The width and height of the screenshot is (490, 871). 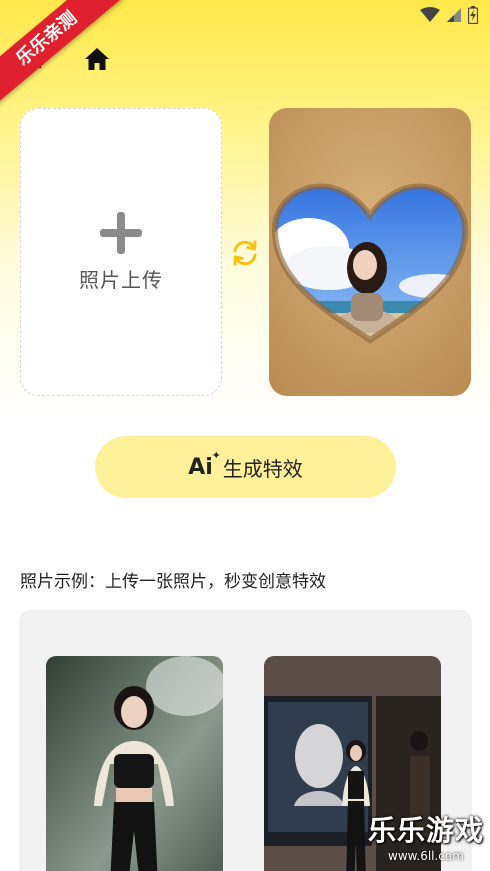 I want to click on battery-icon, so click(x=473, y=15).